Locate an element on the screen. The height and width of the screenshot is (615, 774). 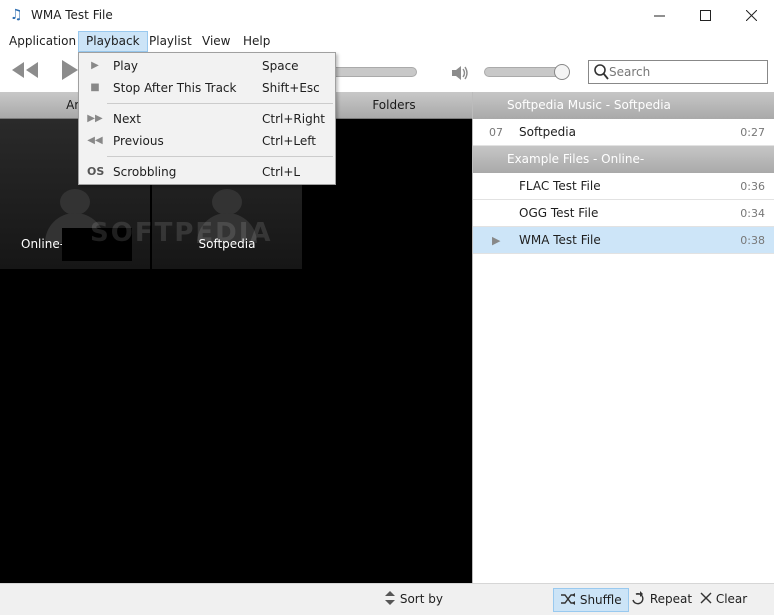
play-icon: ▶ is located at coordinates (95, 65).